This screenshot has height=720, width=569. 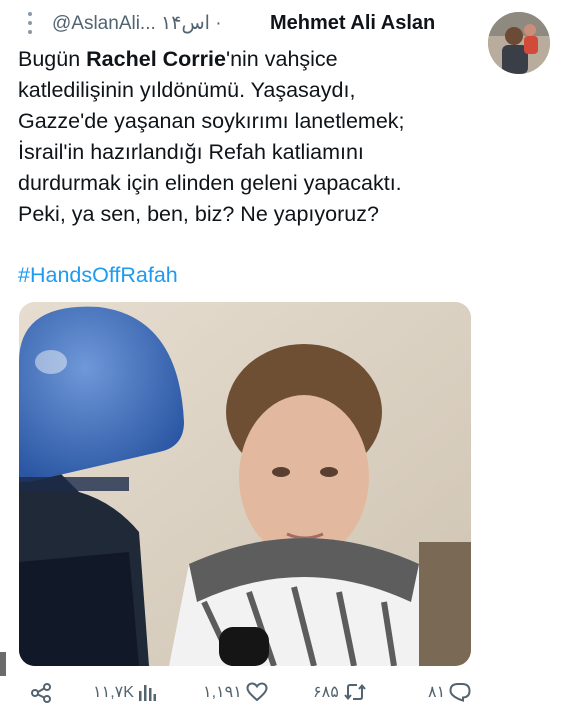 What do you see at coordinates (52, 59) in the screenshot?
I see `tweet-text-segment: Bugün` at bounding box center [52, 59].